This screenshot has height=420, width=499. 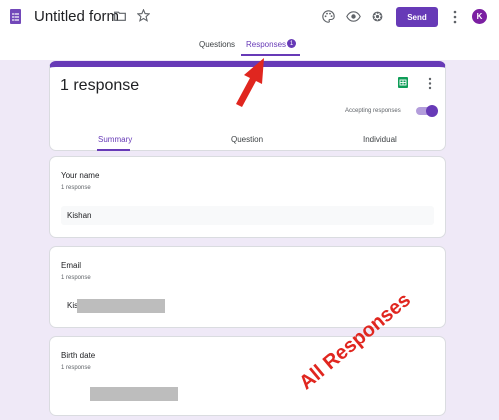 What do you see at coordinates (247, 139) in the screenshot?
I see `tab-question: Question` at bounding box center [247, 139].